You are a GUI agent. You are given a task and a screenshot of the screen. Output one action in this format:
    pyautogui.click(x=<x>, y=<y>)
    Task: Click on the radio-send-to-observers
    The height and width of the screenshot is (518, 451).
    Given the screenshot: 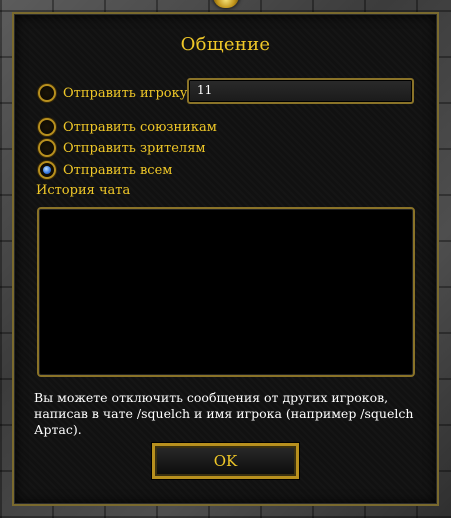 What is the action you would take?
    pyautogui.click(x=47, y=148)
    